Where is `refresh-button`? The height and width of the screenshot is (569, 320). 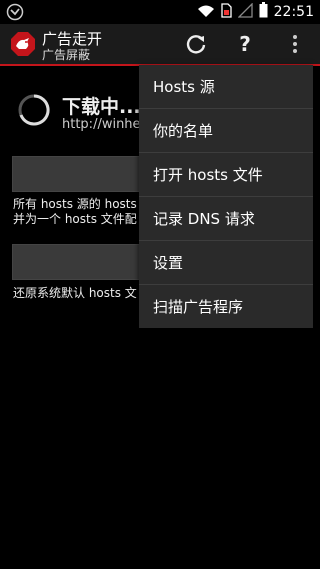 refresh-button is located at coordinates (196, 44).